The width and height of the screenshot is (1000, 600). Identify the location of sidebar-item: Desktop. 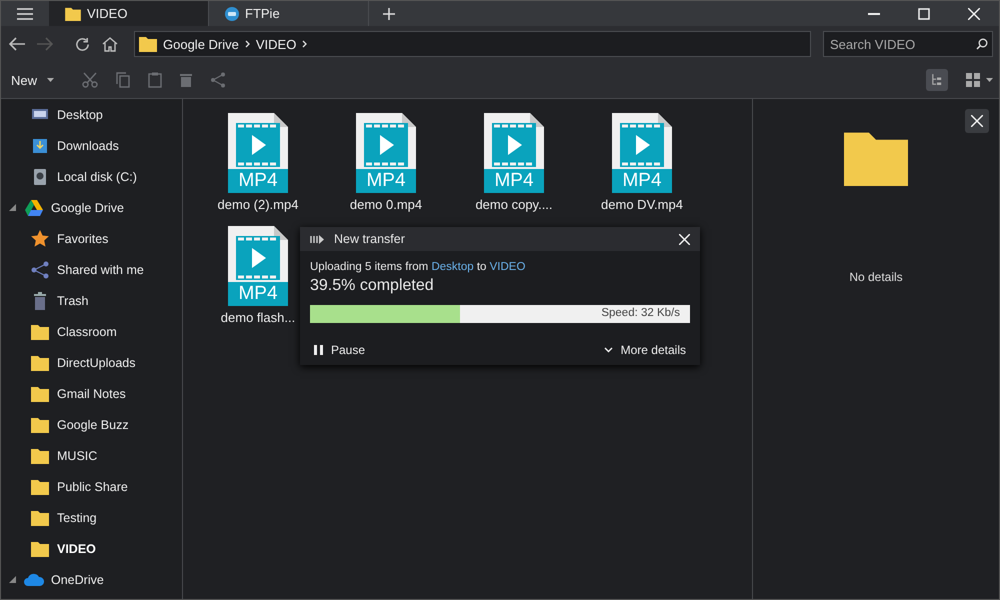
(91, 114).